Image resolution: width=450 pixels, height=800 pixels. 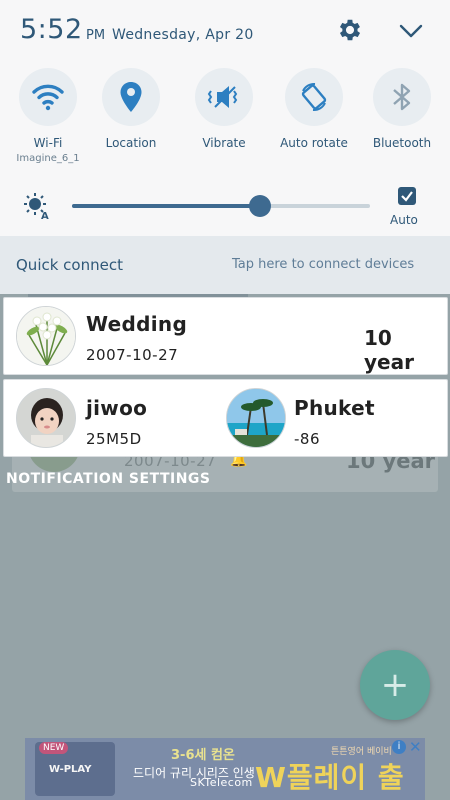 What do you see at coordinates (307, 439) in the screenshot?
I see `phuket-value: -86` at bounding box center [307, 439].